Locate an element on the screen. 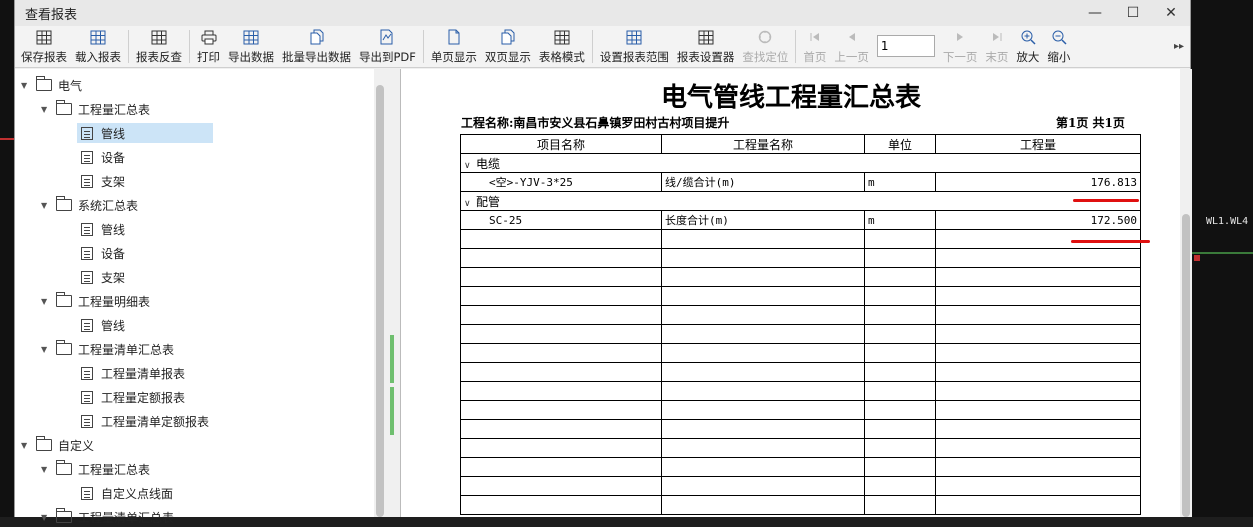 This screenshot has height=527, width=1253. zoom-out-icon is located at coordinates (1059, 37).